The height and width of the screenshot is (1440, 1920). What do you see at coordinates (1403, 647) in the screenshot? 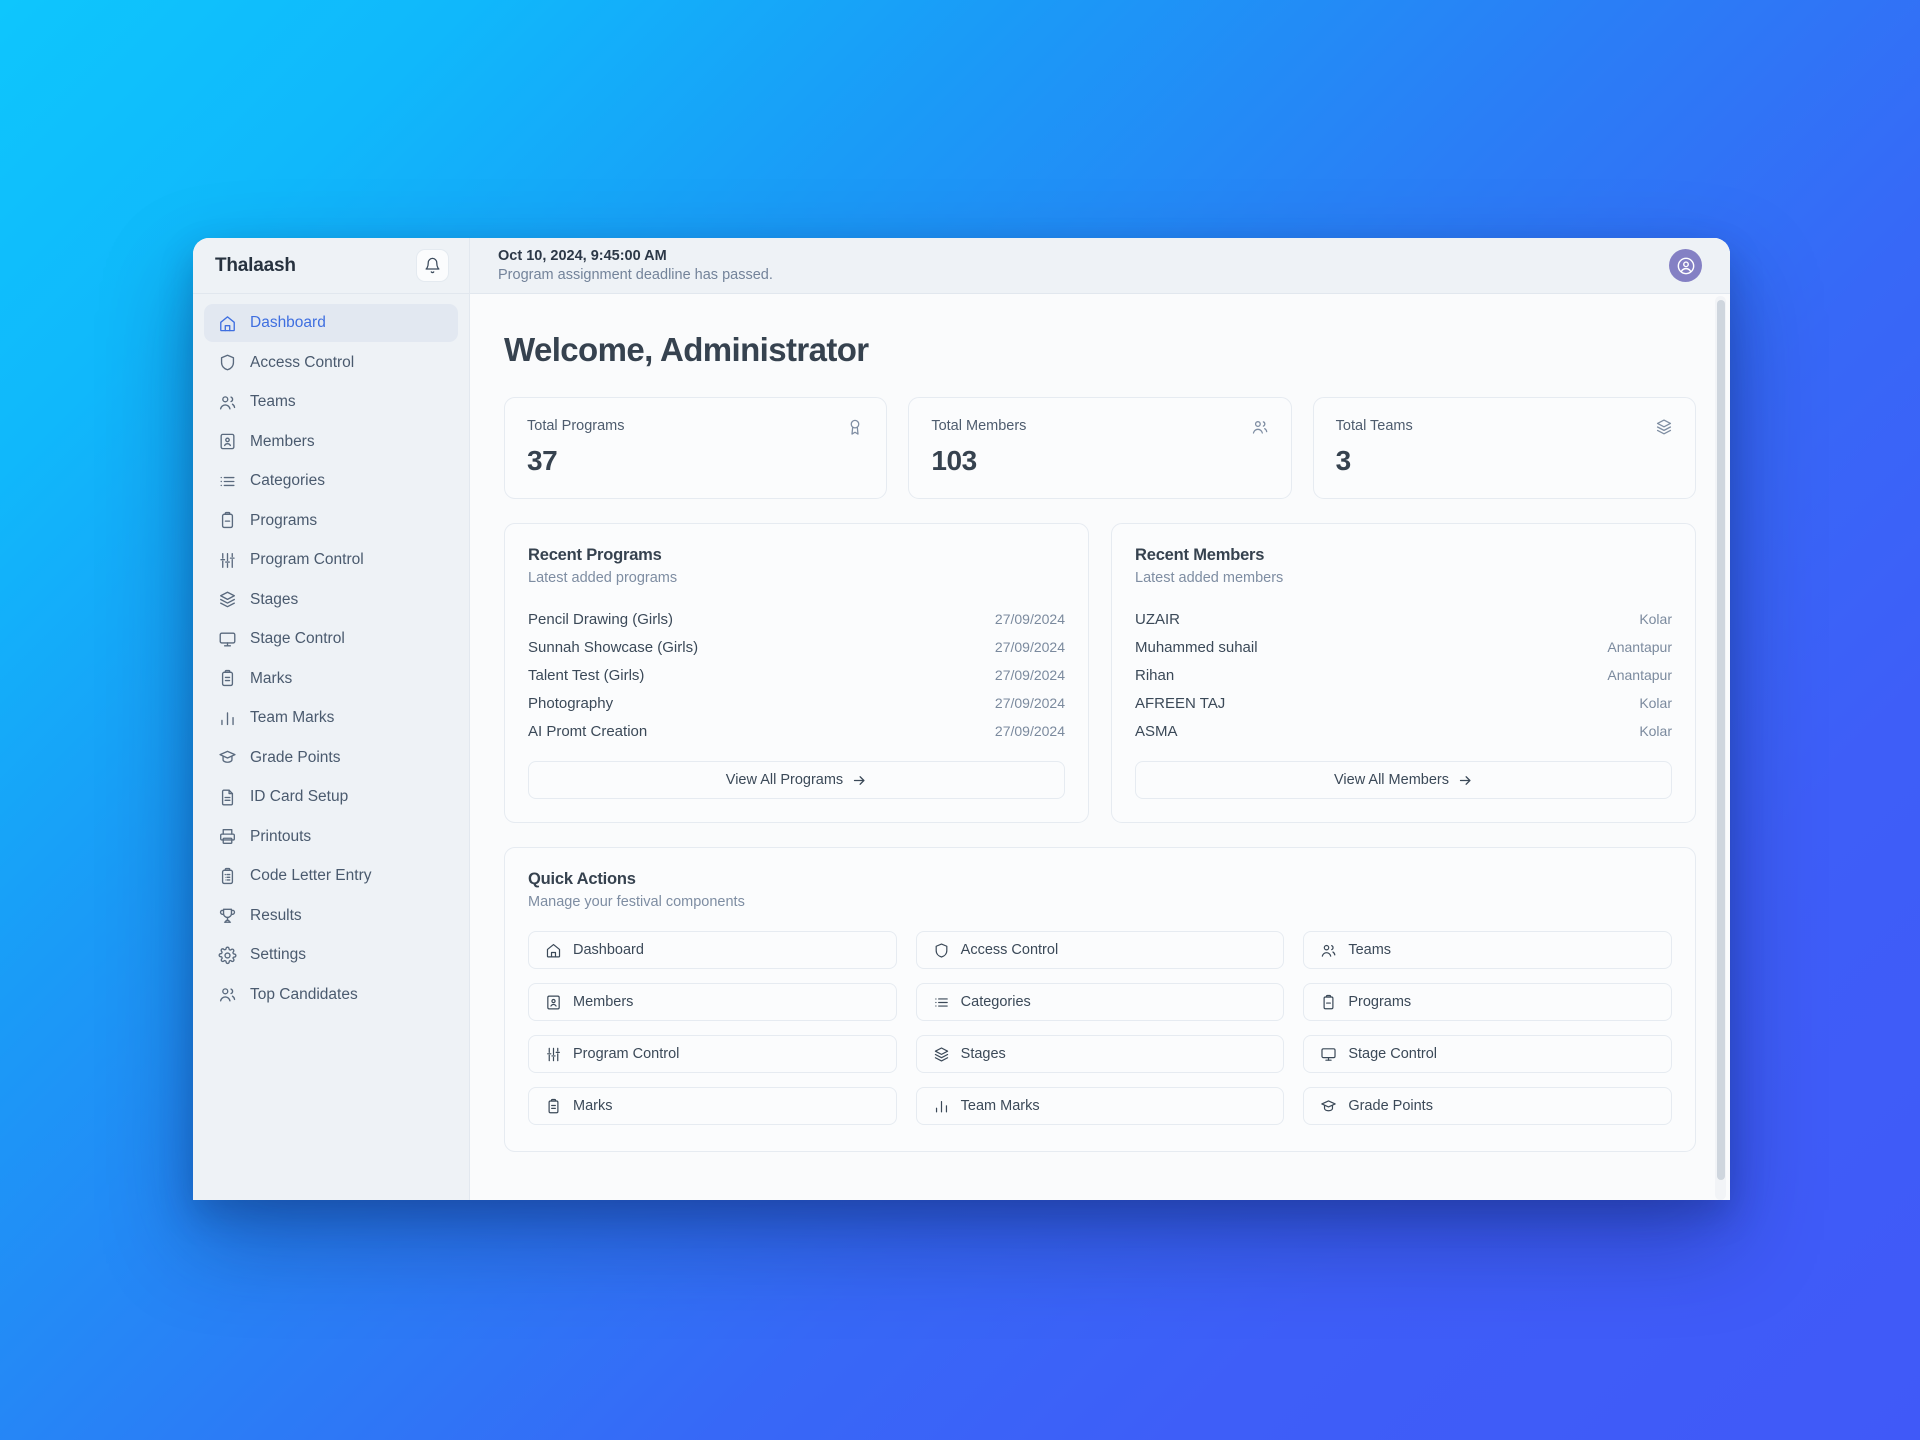
I see `list-item: Muhammed suhail Anantapur` at bounding box center [1403, 647].